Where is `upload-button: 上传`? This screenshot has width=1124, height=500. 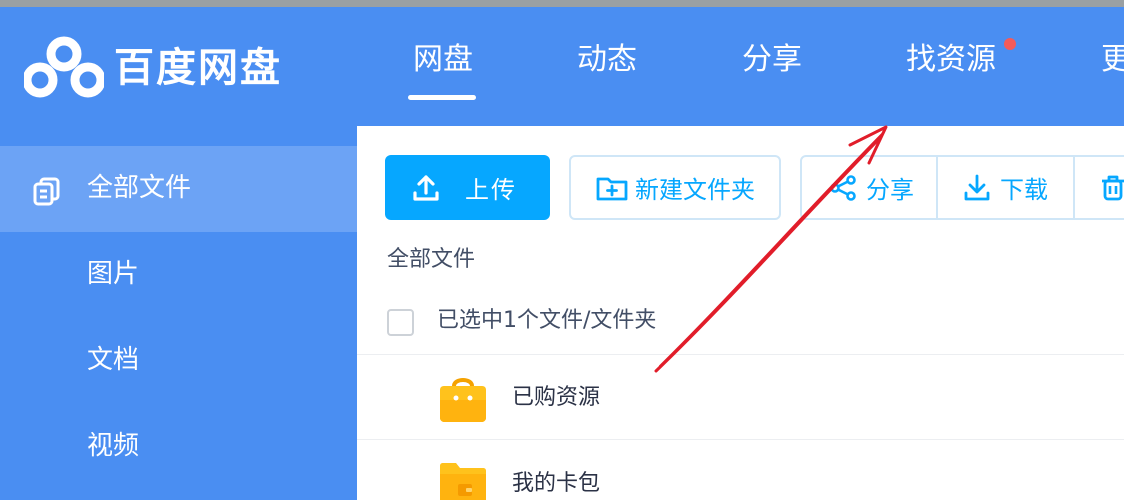 upload-button: 上传 is located at coordinates (467, 187).